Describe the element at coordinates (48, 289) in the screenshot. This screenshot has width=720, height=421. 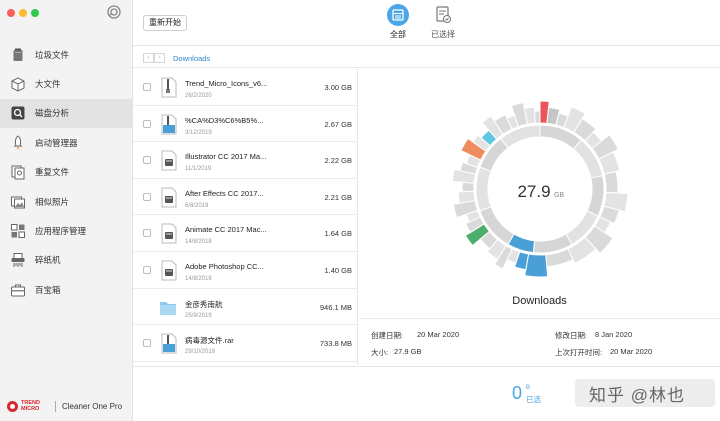
I see `sidebar-item-label: 百宝箱` at that location.